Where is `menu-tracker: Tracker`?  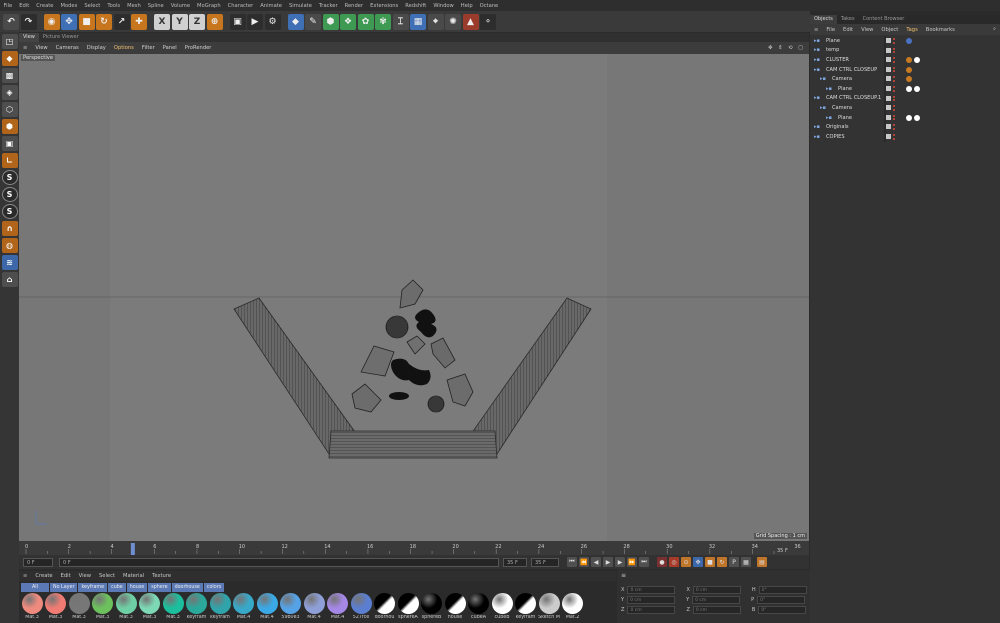
menu-tracker: Tracker is located at coordinates (328, 6).